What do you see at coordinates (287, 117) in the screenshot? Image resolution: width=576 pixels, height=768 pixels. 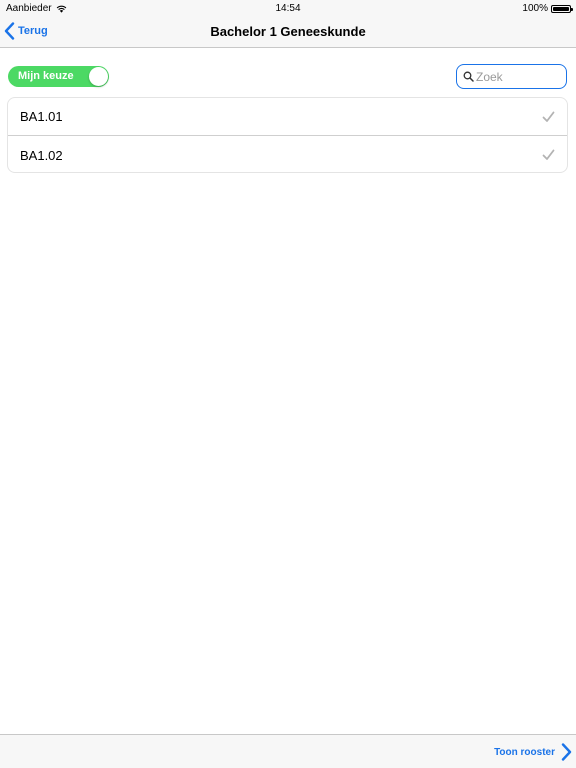 I see `list-item: BA1.01` at bounding box center [287, 117].